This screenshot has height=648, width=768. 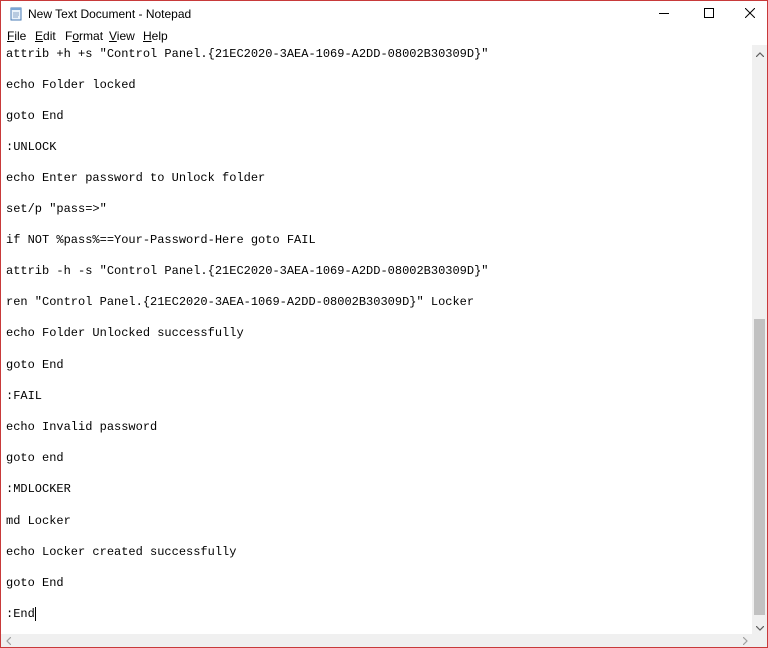 What do you see at coordinates (82, 427) in the screenshot?
I see `text-line: echo Invalid password` at bounding box center [82, 427].